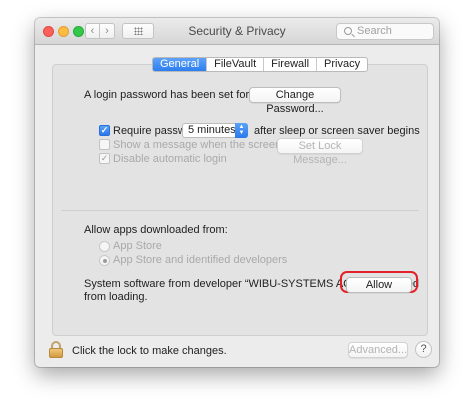 This screenshot has height=416, width=474. What do you see at coordinates (240, 210) in the screenshot?
I see `section-divider` at bounding box center [240, 210].